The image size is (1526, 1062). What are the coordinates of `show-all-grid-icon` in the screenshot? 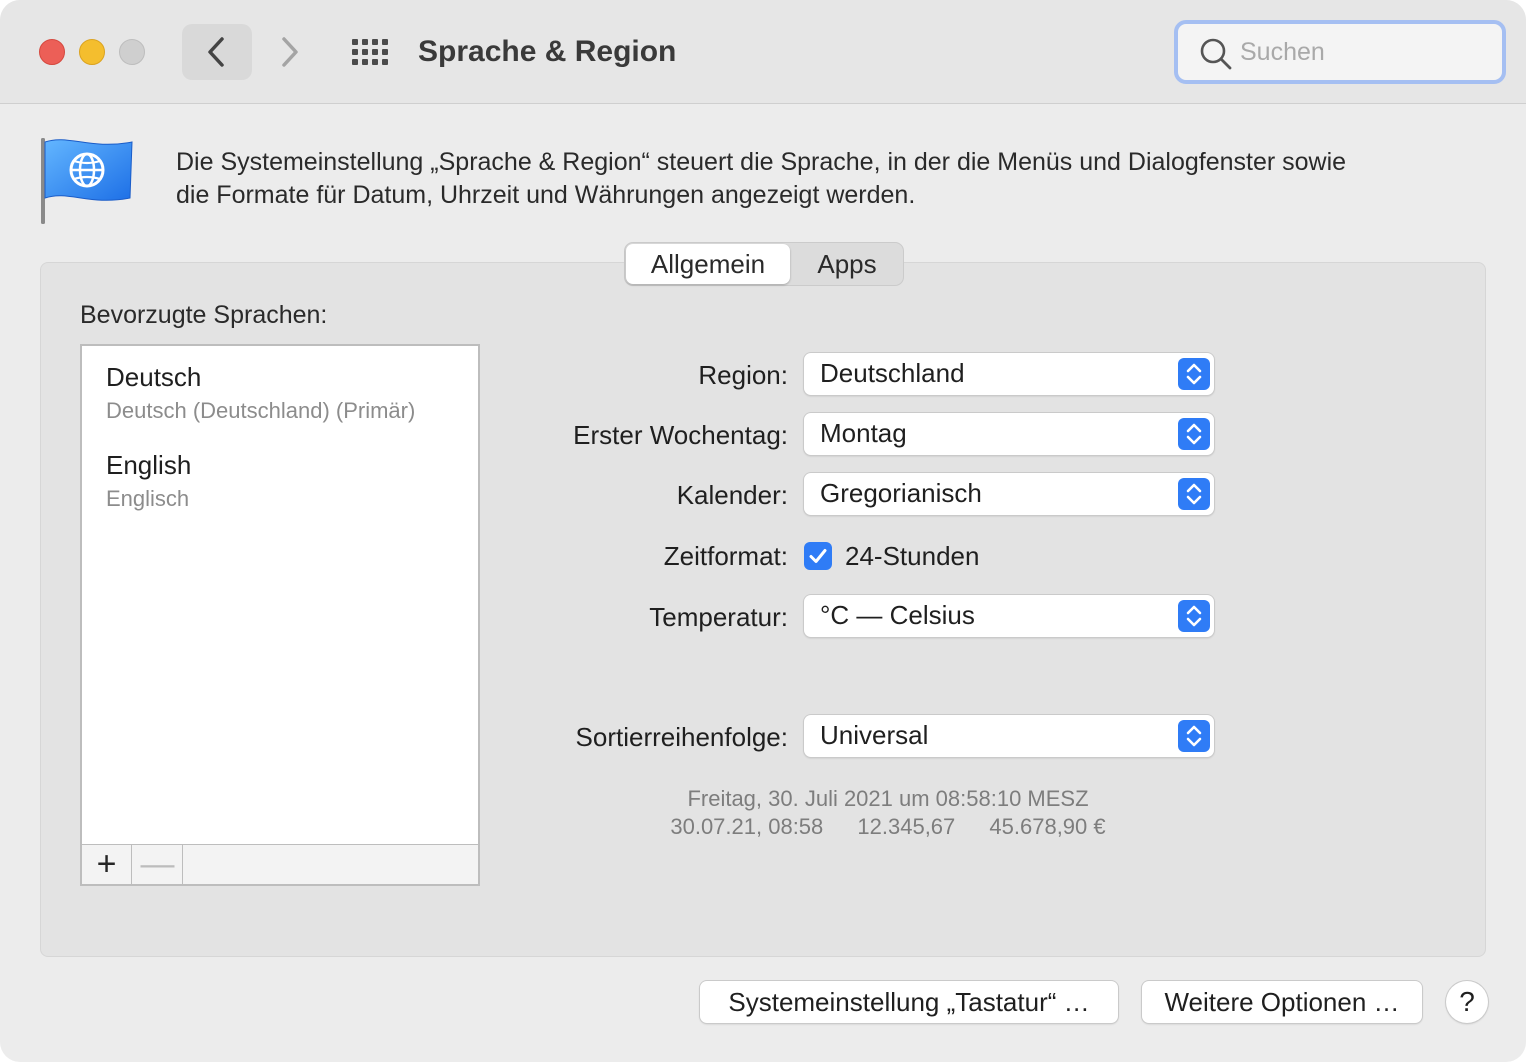 It's located at (370, 52).